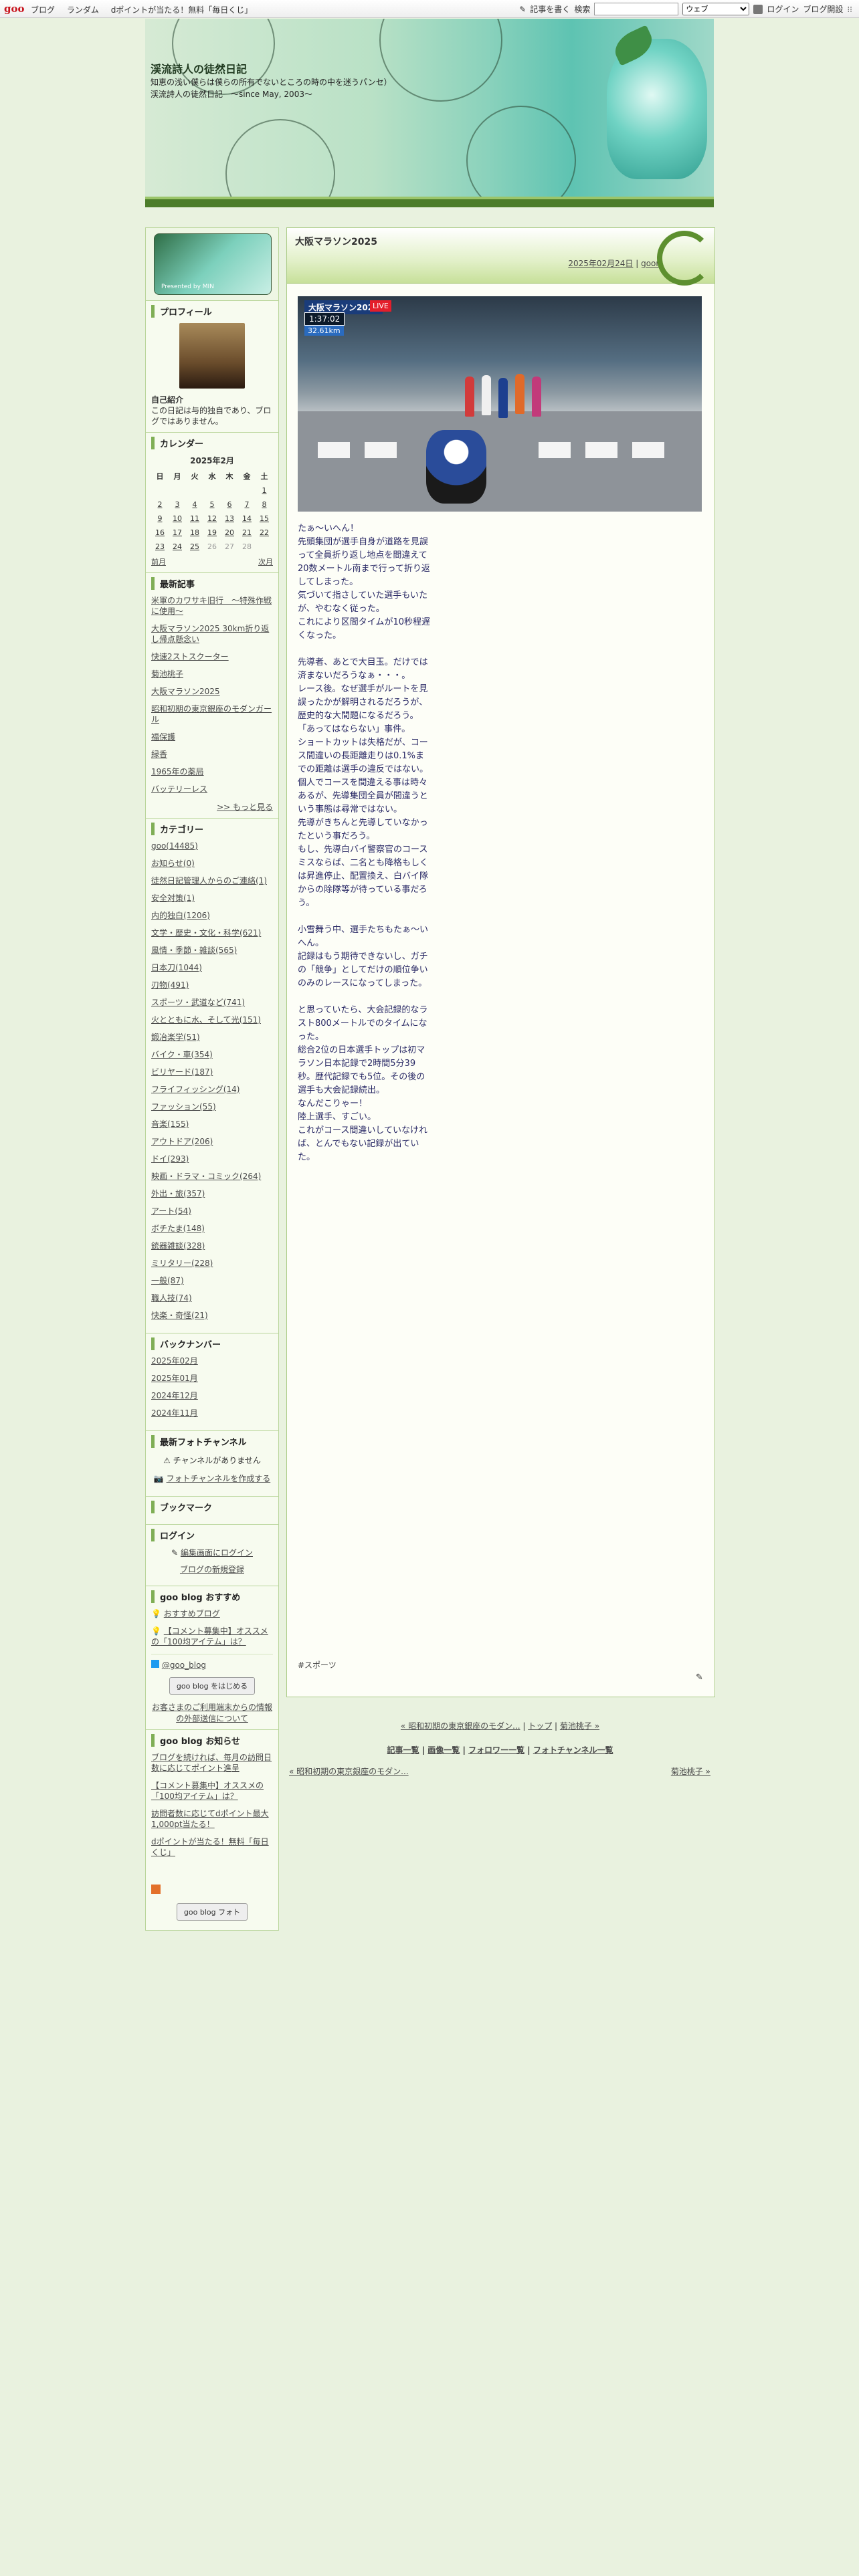 This screenshot has width=859, height=2576. What do you see at coordinates (600, 263) in the screenshot?
I see `article-date-link: 2025年02月24日` at bounding box center [600, 263].